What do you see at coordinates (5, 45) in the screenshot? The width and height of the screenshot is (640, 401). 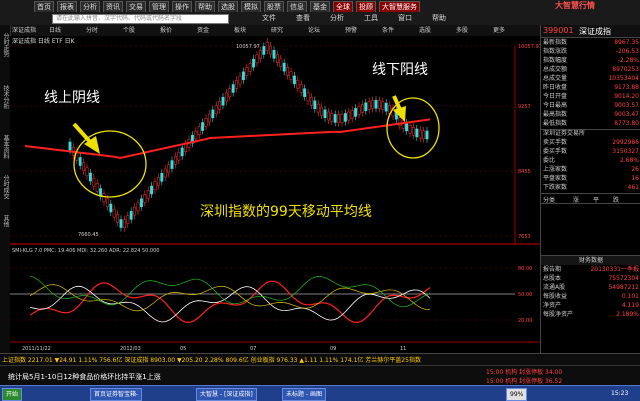 I see `left-tab-0: 分时走势` at bounding box center [5, 45].